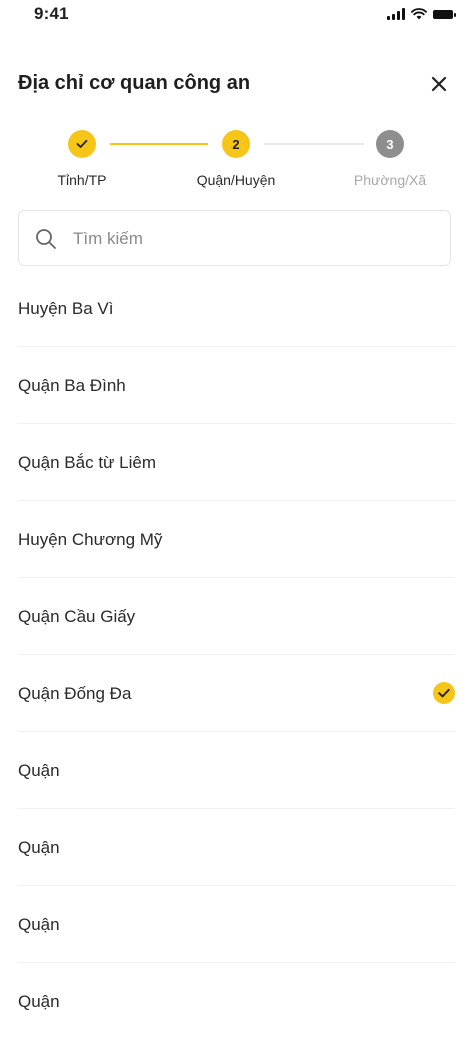 The width and height of the screenshot is (473, 1040). I want to click on page-title: Địa chỉ cơ quan công an, so click(134, 83).